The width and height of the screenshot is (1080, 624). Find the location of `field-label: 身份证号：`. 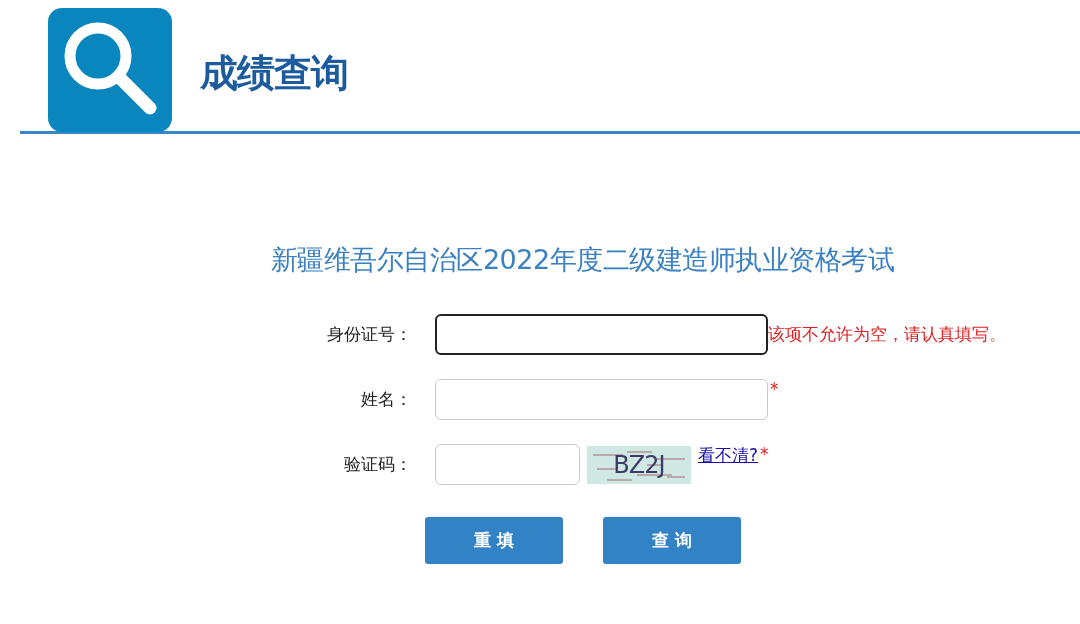

field-label: 身份证号： is located at coordinates (369, 334).